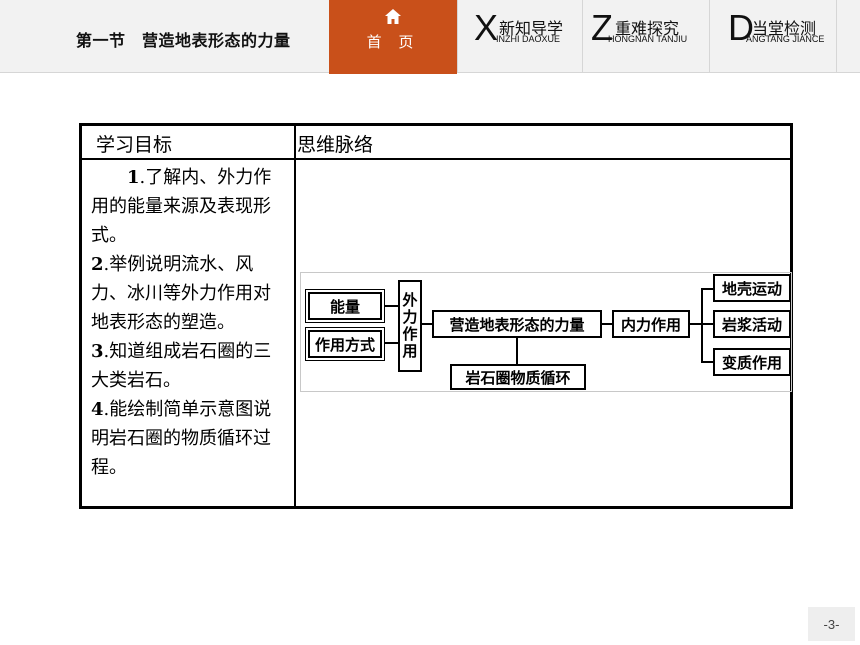 The image size is (860, 645). I want to click on tab-letter: X, so click(486, 27).